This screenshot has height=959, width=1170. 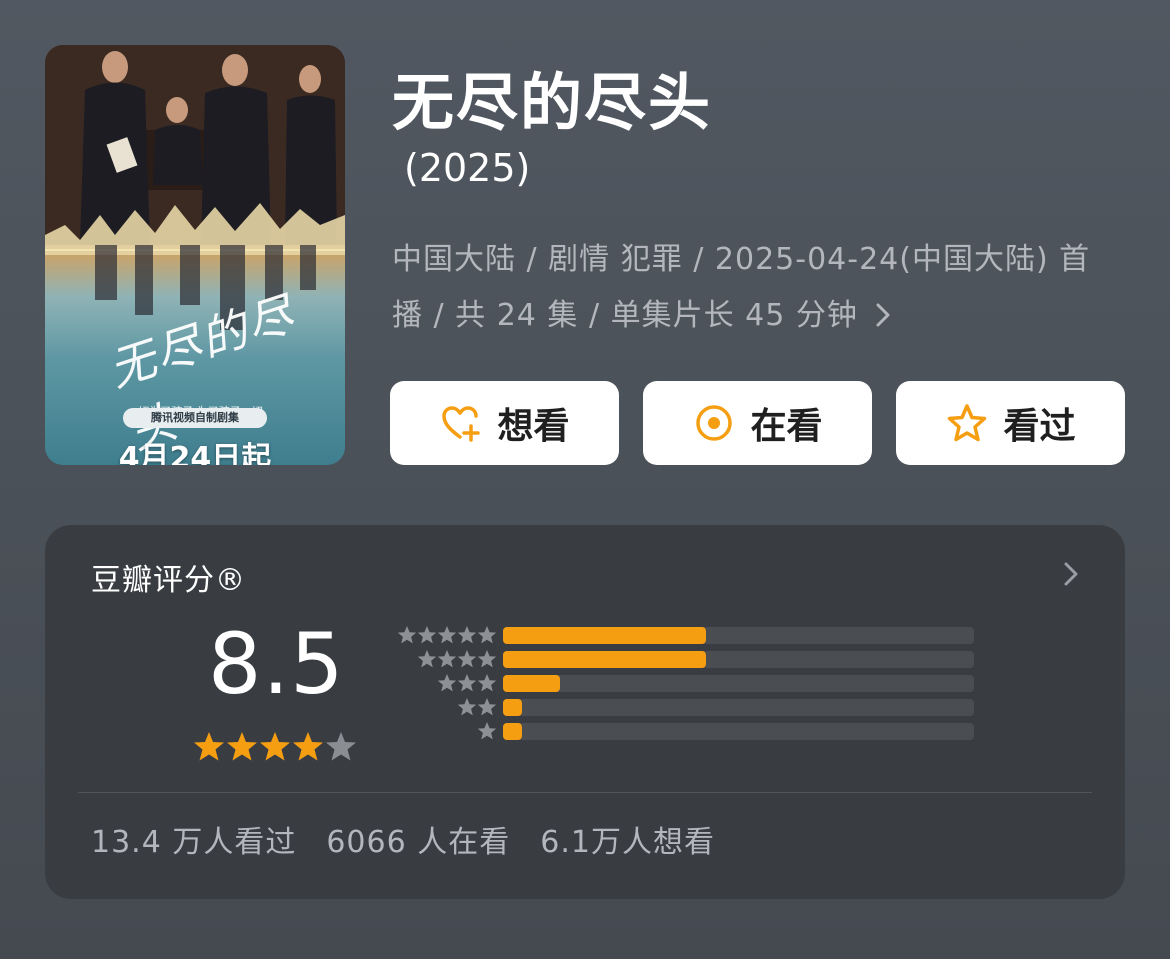 I want to click on watching-button: 在看, so click(x=757, y=423).